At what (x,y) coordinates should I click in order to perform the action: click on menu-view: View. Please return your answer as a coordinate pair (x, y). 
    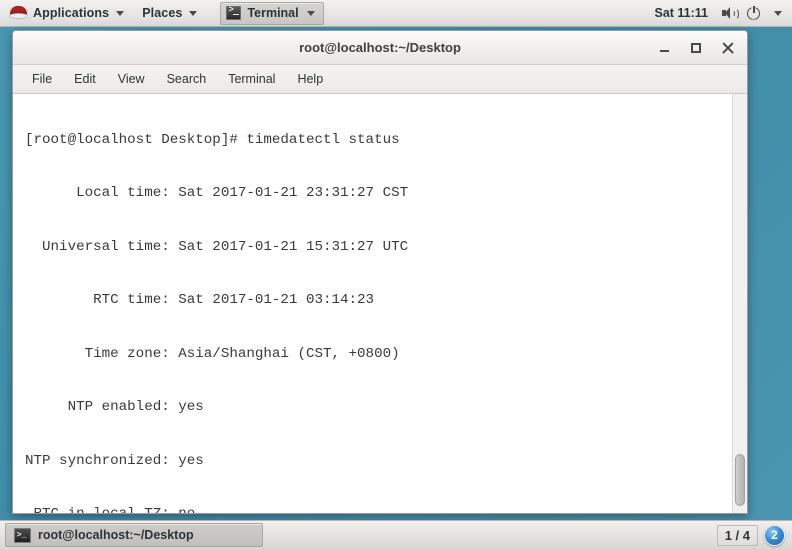
    Looking at the image, I should click on (131, 79).